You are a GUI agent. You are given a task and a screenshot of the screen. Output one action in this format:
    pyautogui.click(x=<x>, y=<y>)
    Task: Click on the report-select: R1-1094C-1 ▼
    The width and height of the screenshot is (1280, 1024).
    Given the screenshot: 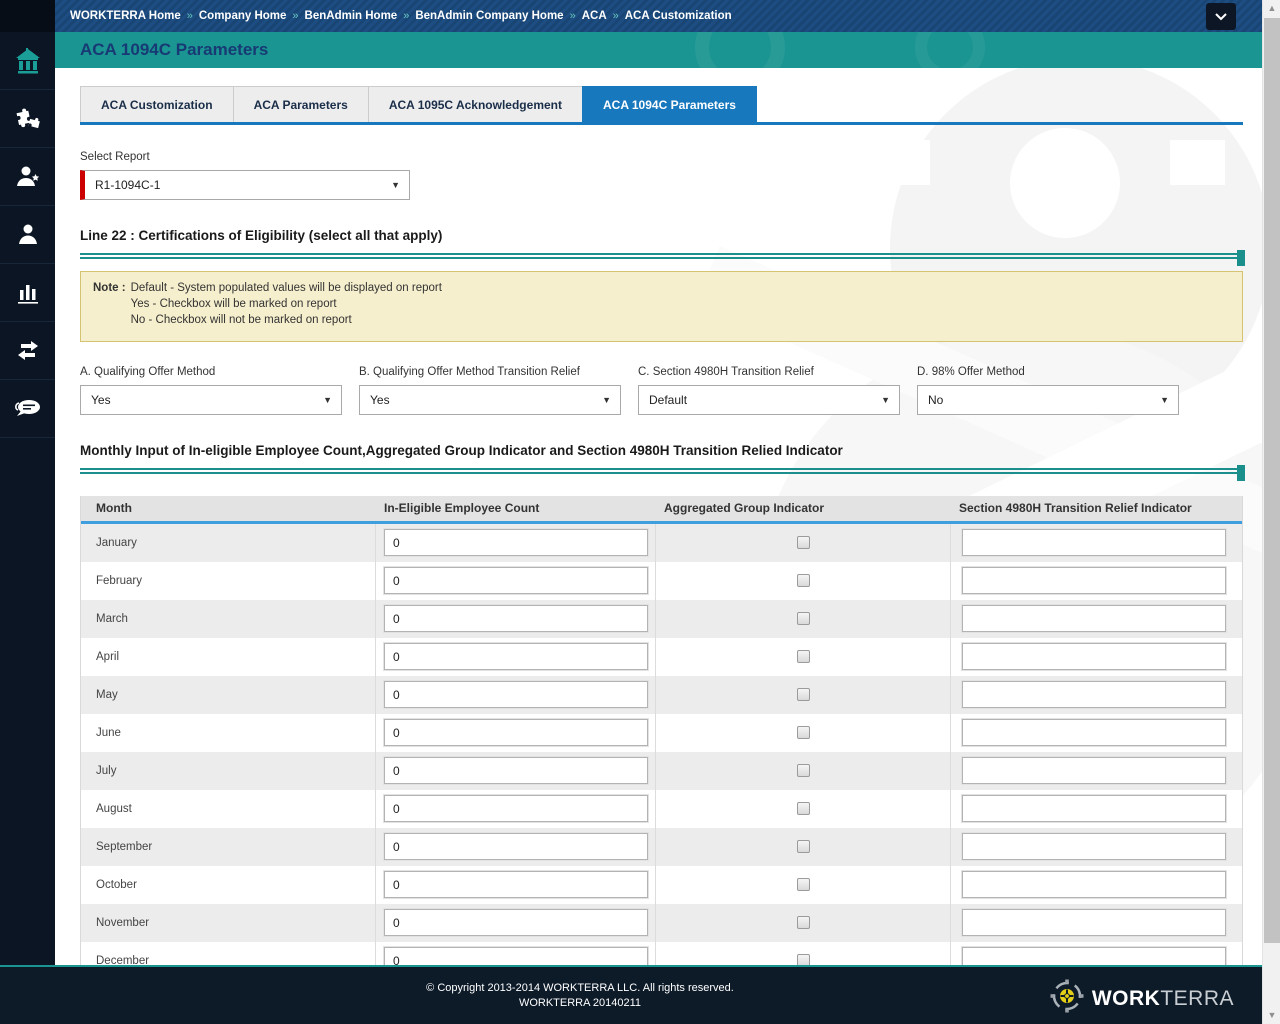 What is the action you would take?
    pyautogui.click(x=245, y=185)
    